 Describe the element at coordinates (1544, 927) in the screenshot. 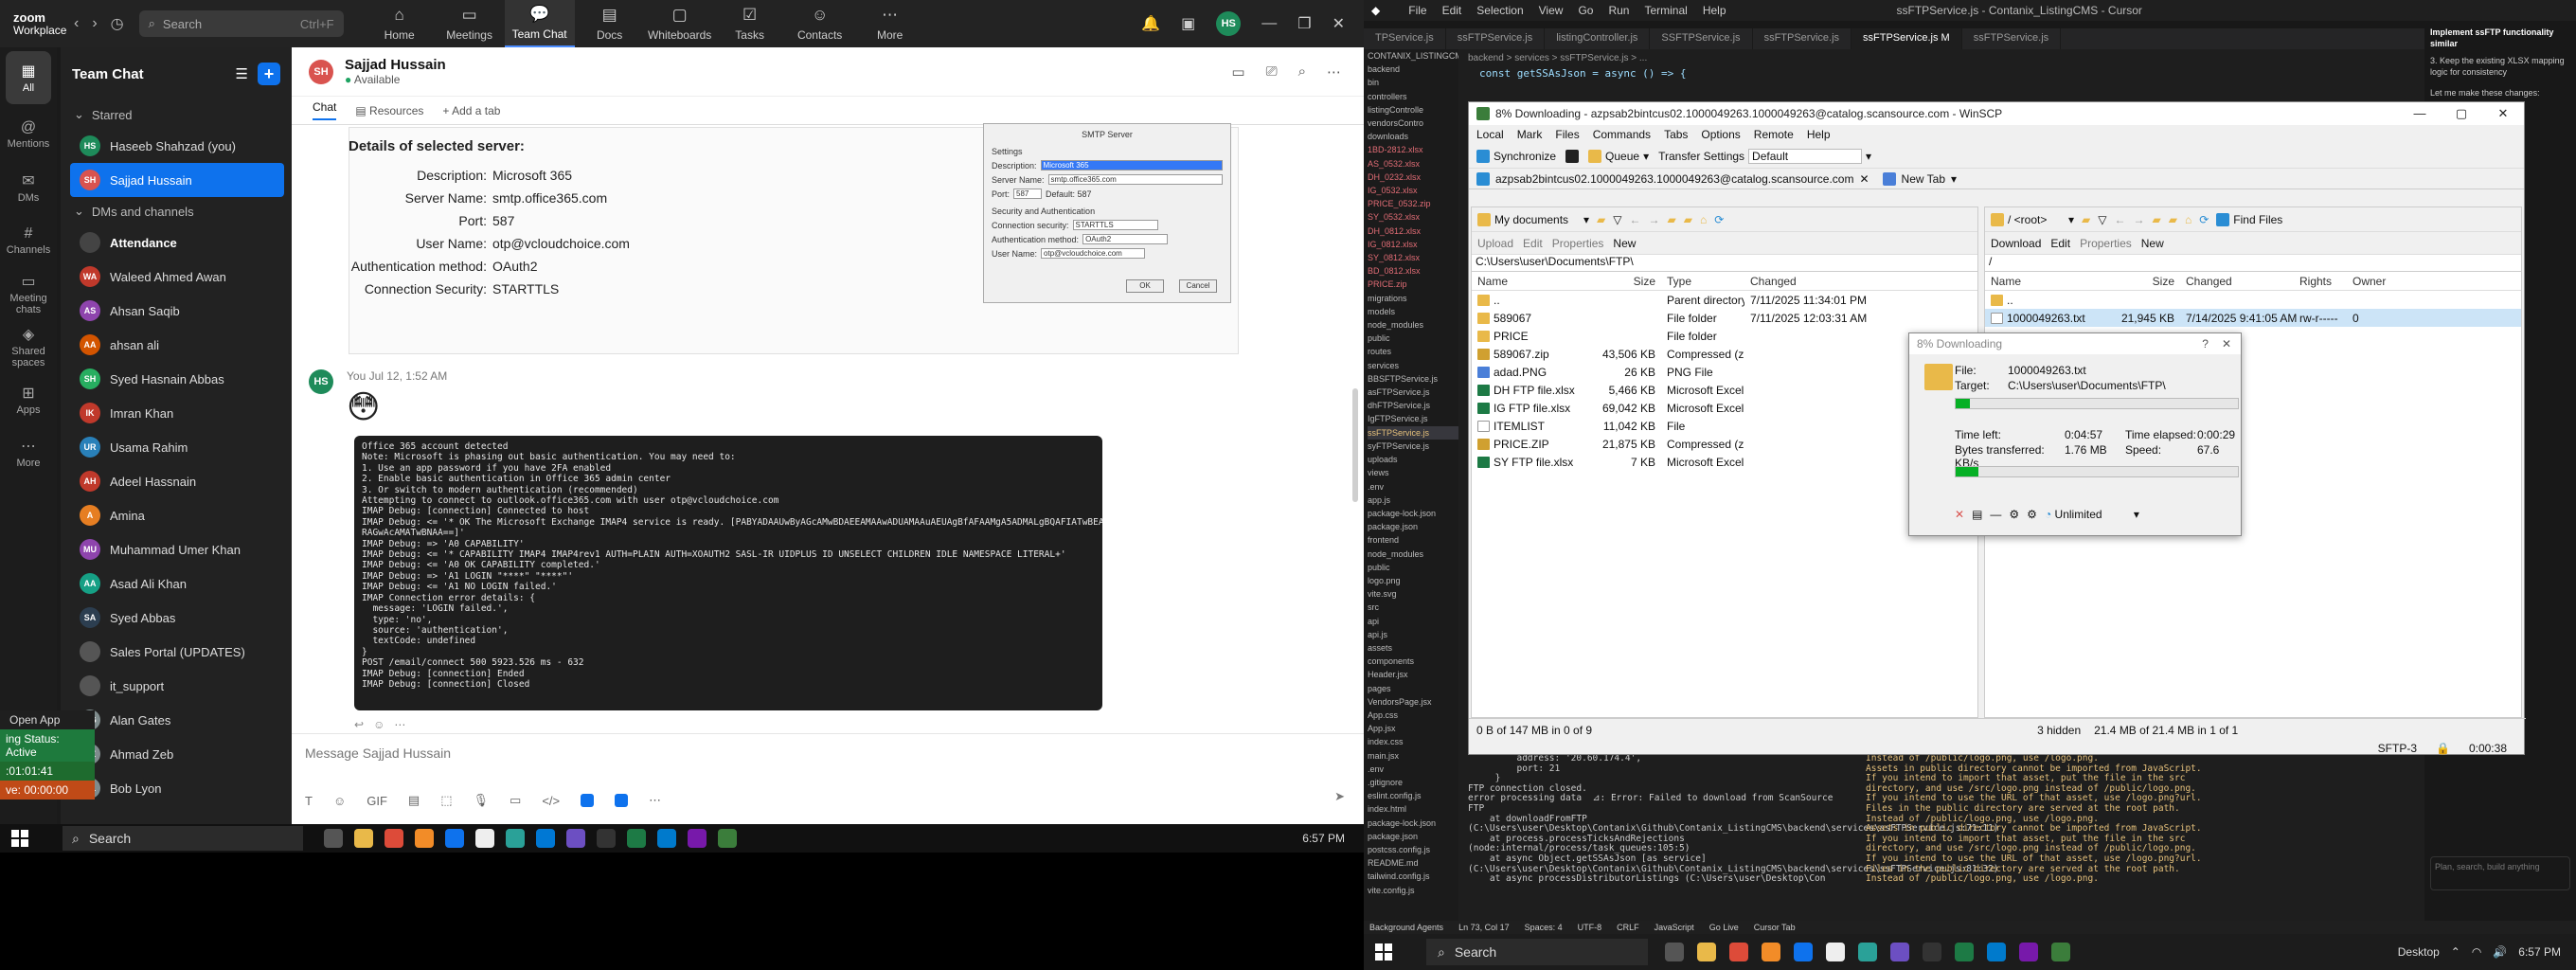

I see `status-item: Spaces: 4` at that location.